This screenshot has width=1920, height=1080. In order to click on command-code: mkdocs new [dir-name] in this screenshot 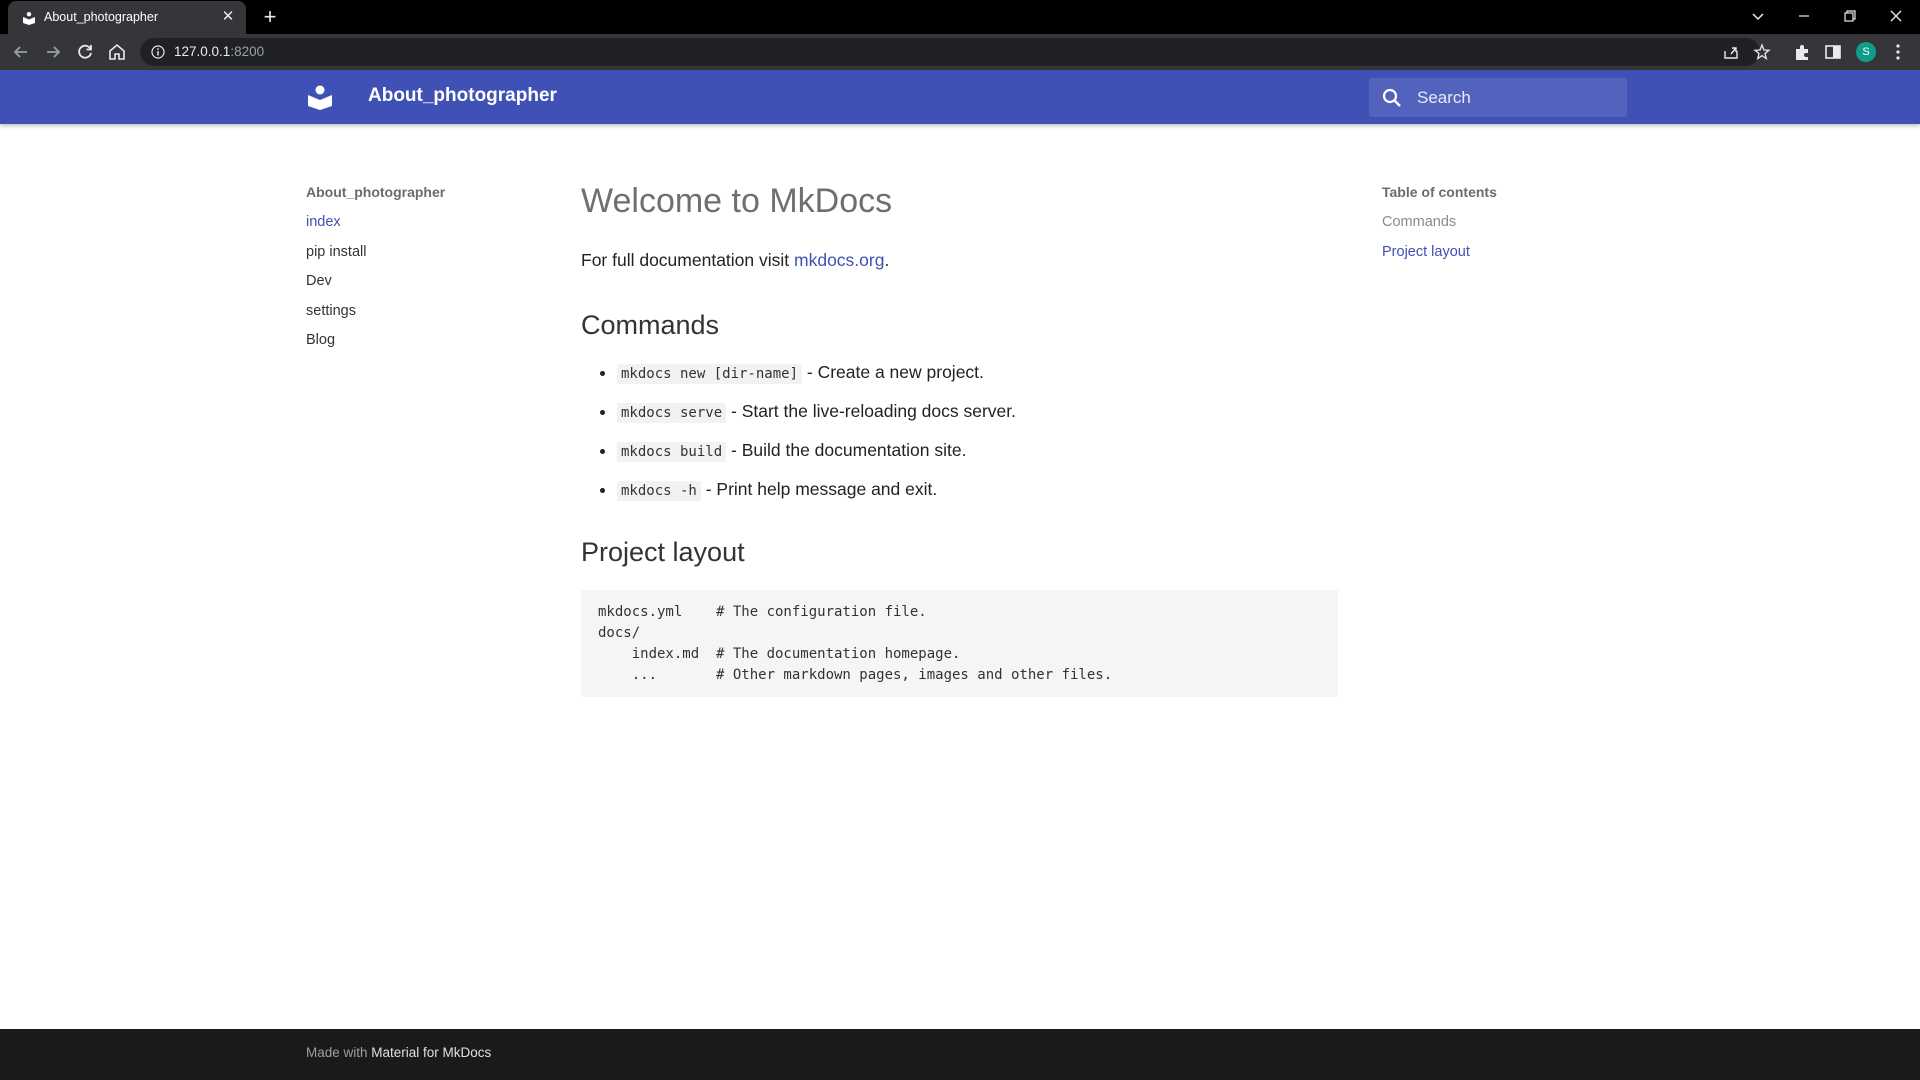, I will do `click(710, 374)`.